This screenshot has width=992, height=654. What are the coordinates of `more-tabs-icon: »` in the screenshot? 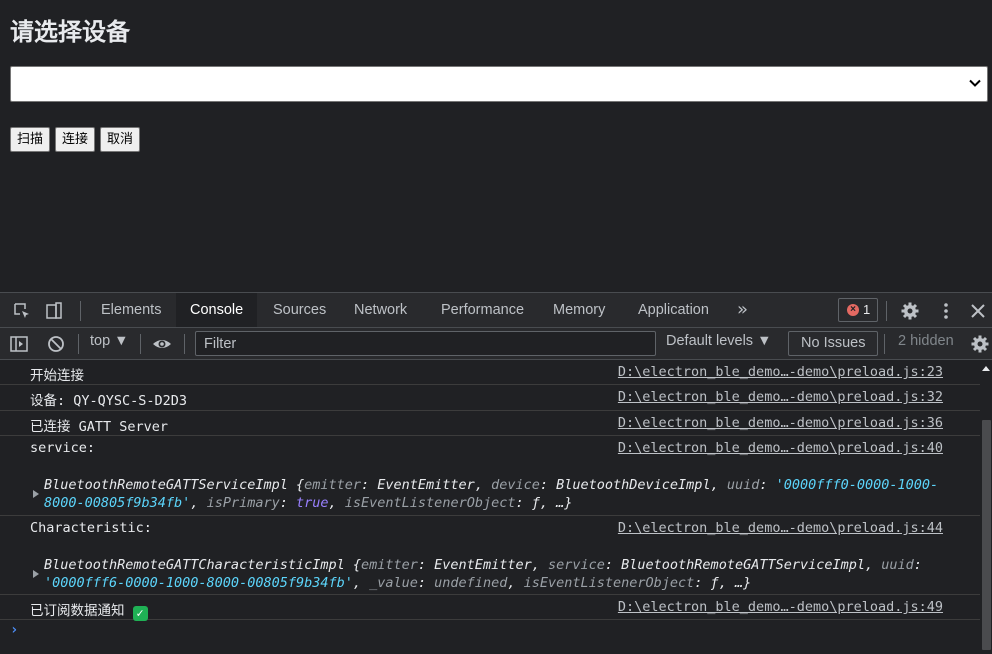 It's located at (742, 310).